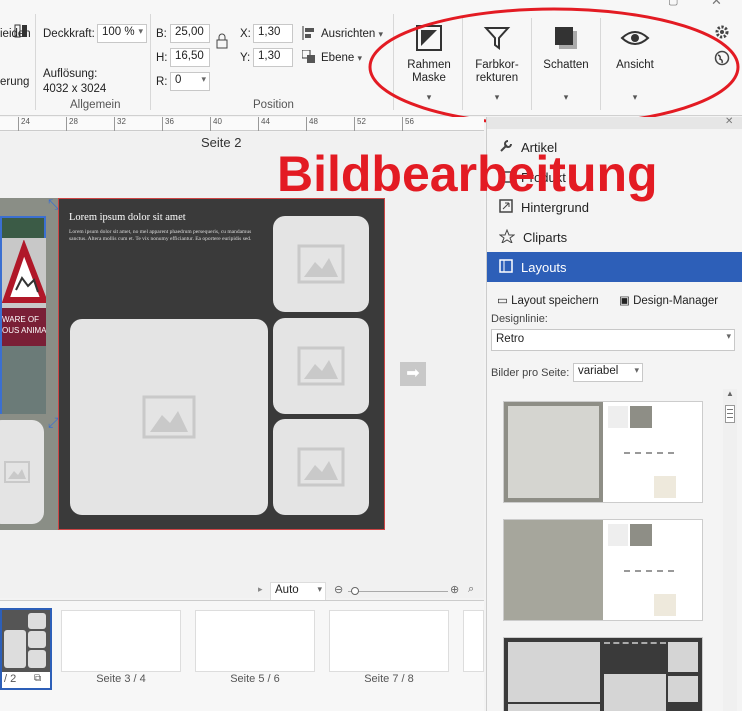 This screenshot has width=742, height=711. I want to click on rotation-select: 0, so click(190, 81).